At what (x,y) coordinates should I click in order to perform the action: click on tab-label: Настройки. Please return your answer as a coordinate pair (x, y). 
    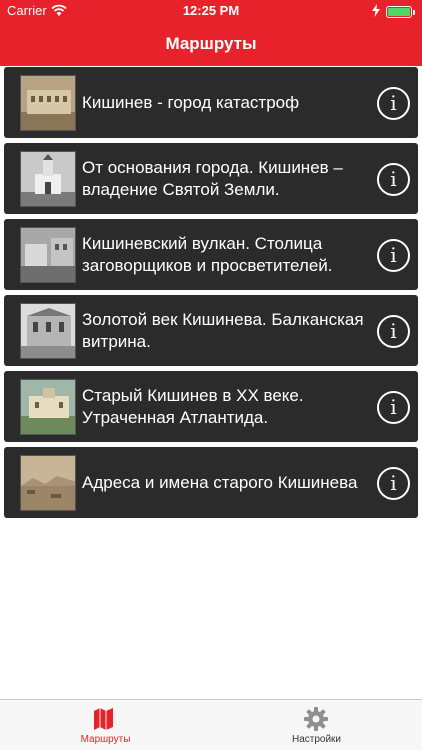
    Looking at the image, I should click on (316, 739).